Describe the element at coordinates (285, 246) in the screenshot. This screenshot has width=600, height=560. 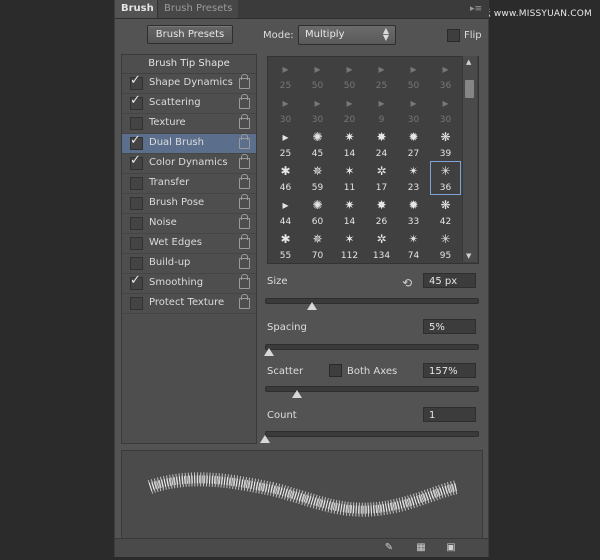
I see `brush-tip-cell: ✱ 55` at that location.